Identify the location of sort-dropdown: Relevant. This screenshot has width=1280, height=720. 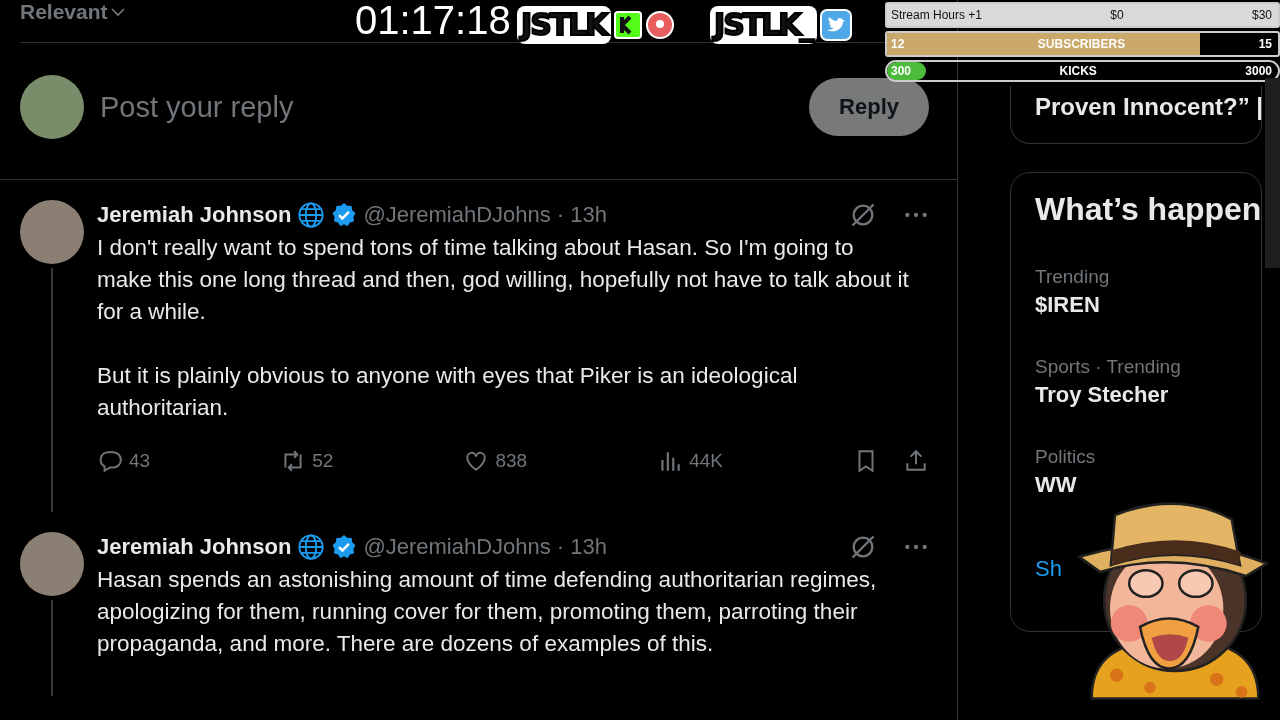
(73, 12).